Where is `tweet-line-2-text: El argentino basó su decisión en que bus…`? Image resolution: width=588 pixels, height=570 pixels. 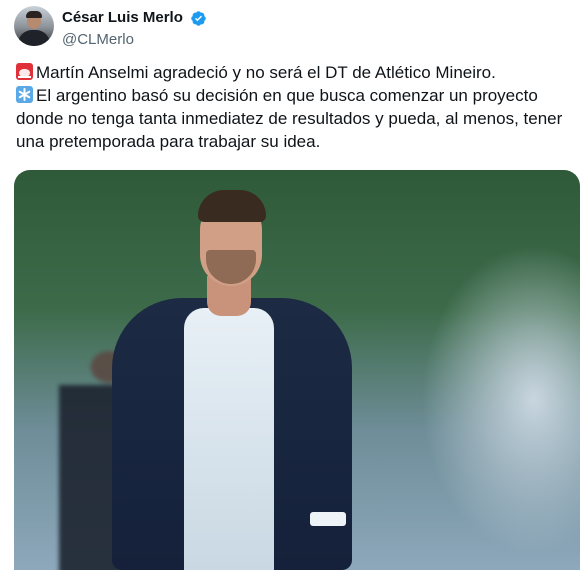
tweet-line-2-text: El argentino basó su decisión en que bus… is located at coordinates (287, 95).